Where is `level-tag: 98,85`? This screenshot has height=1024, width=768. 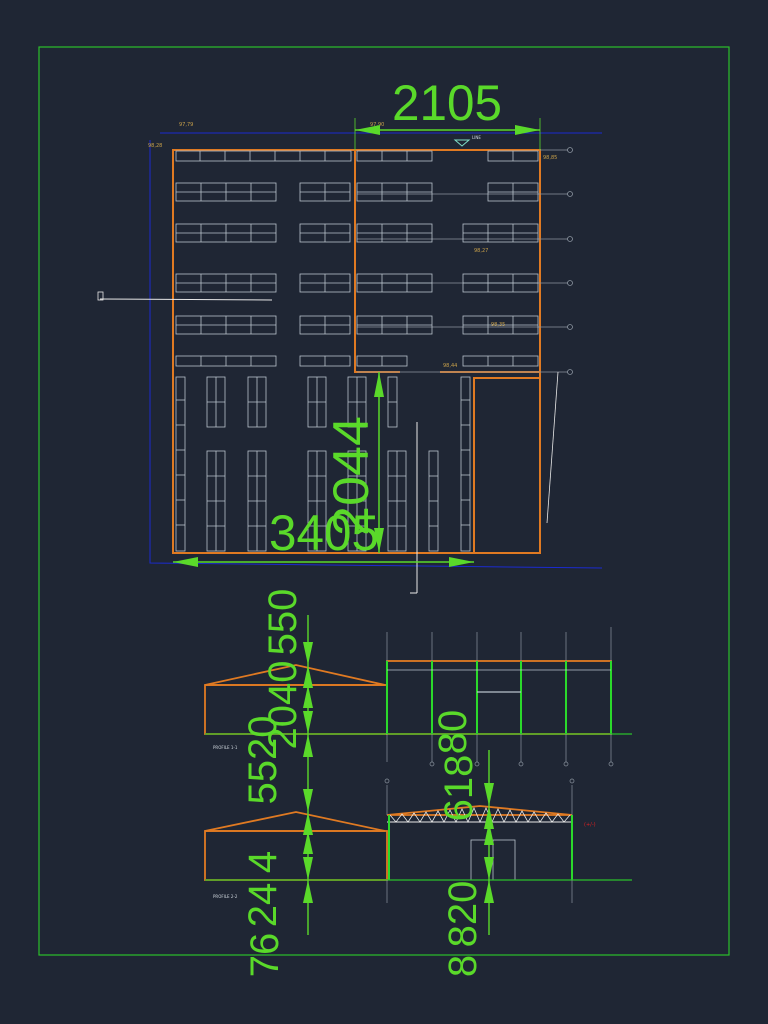 level-tag: 98,85 is located at coordinates (550, 158).